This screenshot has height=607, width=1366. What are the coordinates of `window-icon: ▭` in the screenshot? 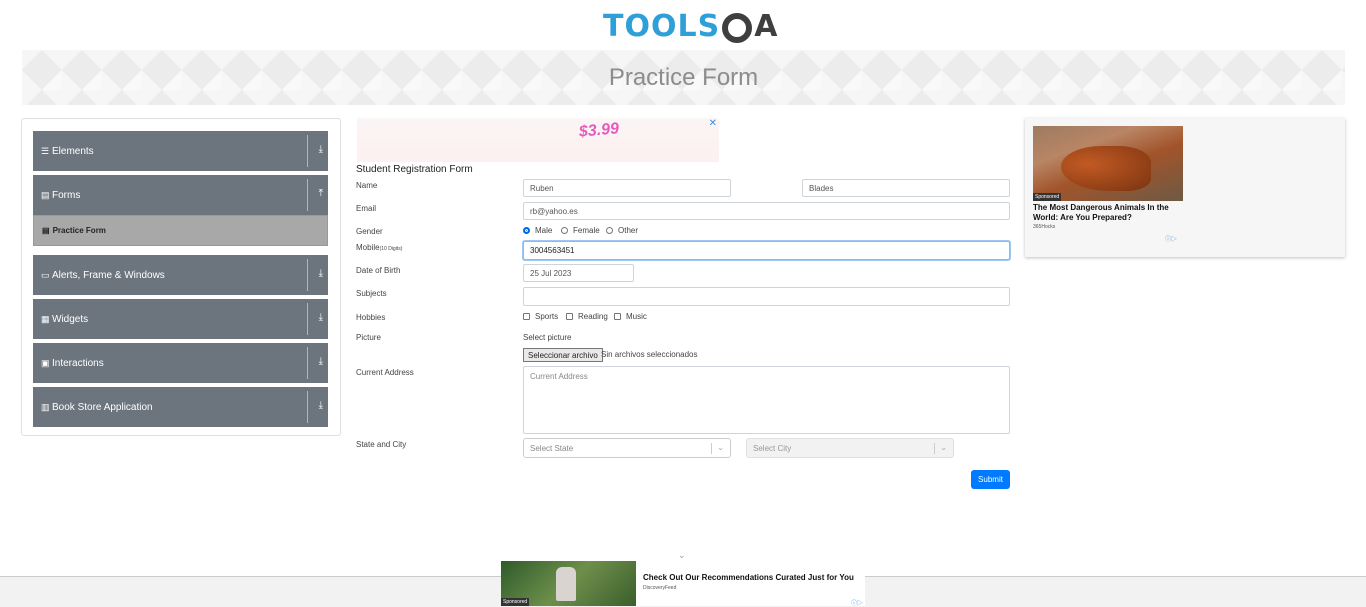 It's located at (45, 274).